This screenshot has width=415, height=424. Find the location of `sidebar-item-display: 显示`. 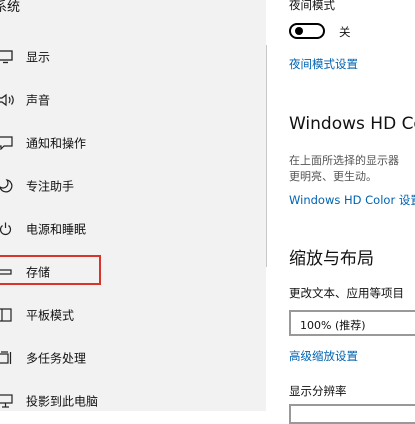

sidebar-item-display: 显示 is located at coordinates (131, 57).